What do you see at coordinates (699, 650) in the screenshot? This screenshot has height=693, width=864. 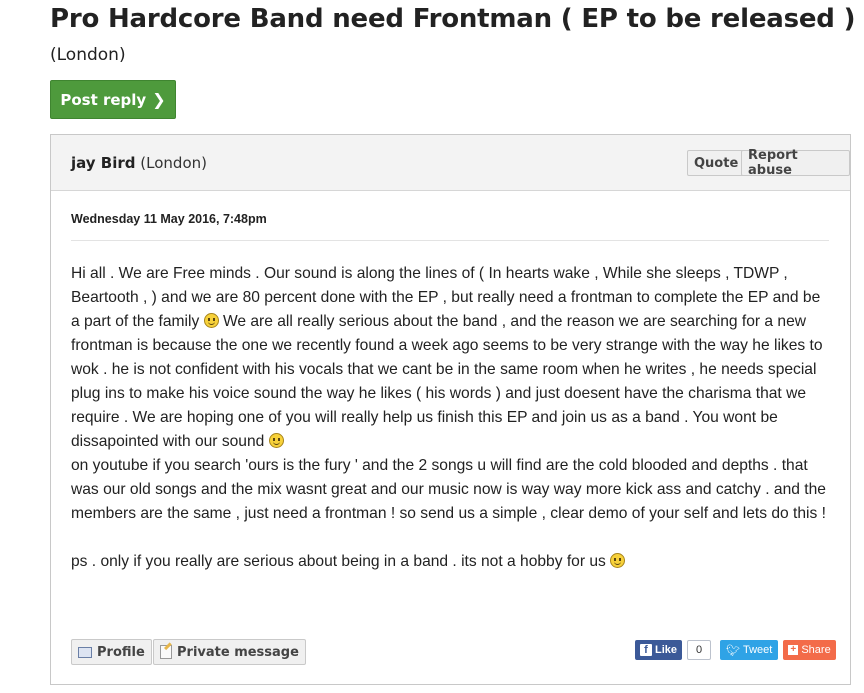 I see `like-count: 0` at bounding box center [699, 650].